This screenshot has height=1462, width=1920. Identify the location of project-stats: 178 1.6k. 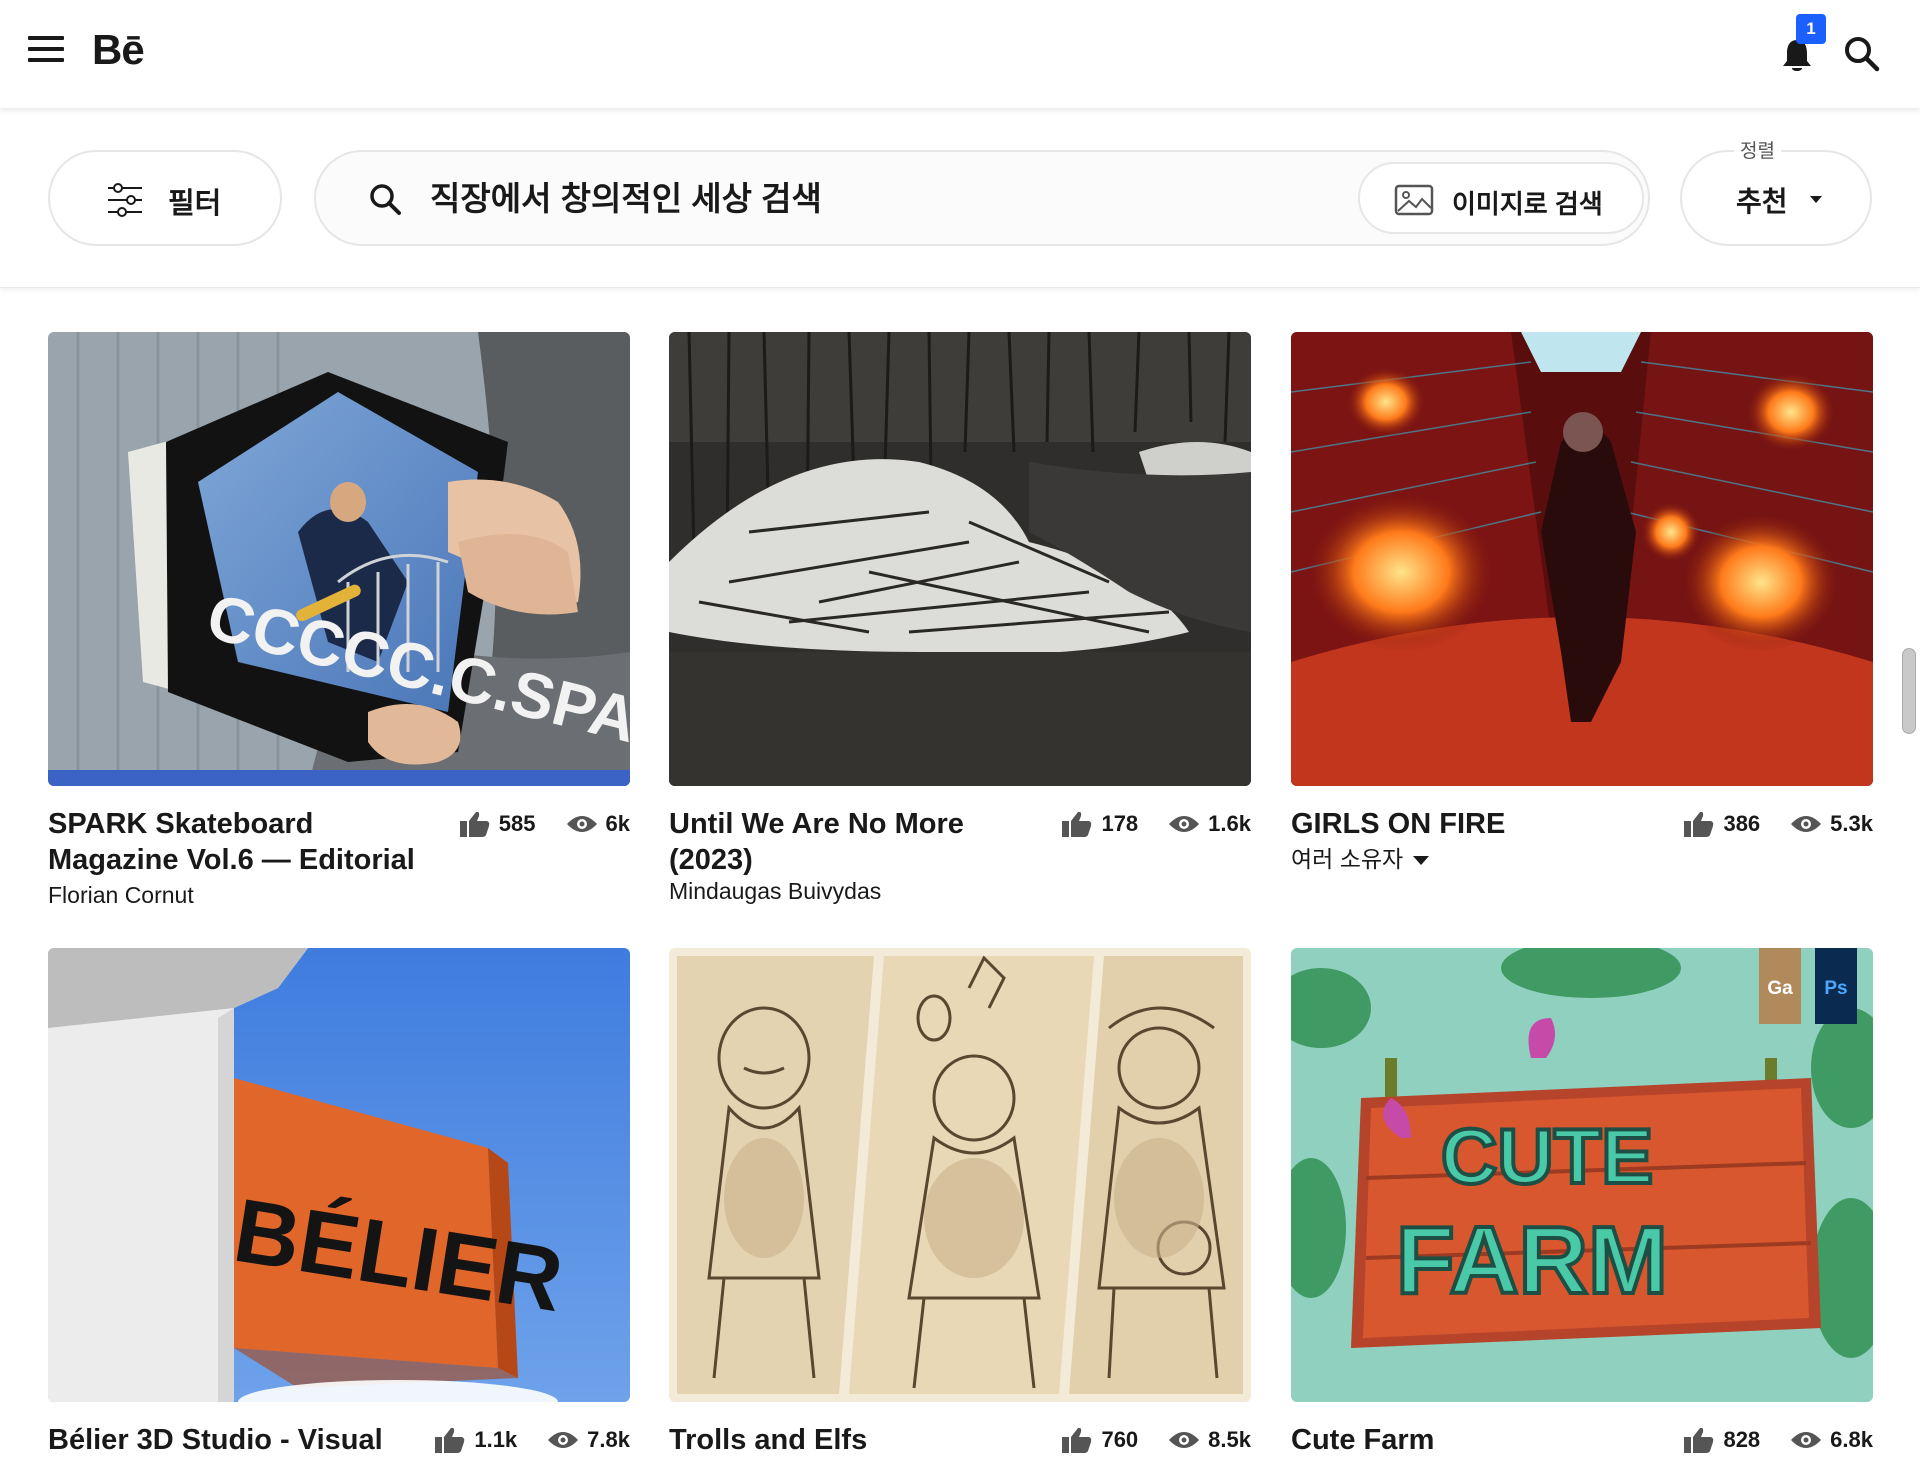
(1156, 824).